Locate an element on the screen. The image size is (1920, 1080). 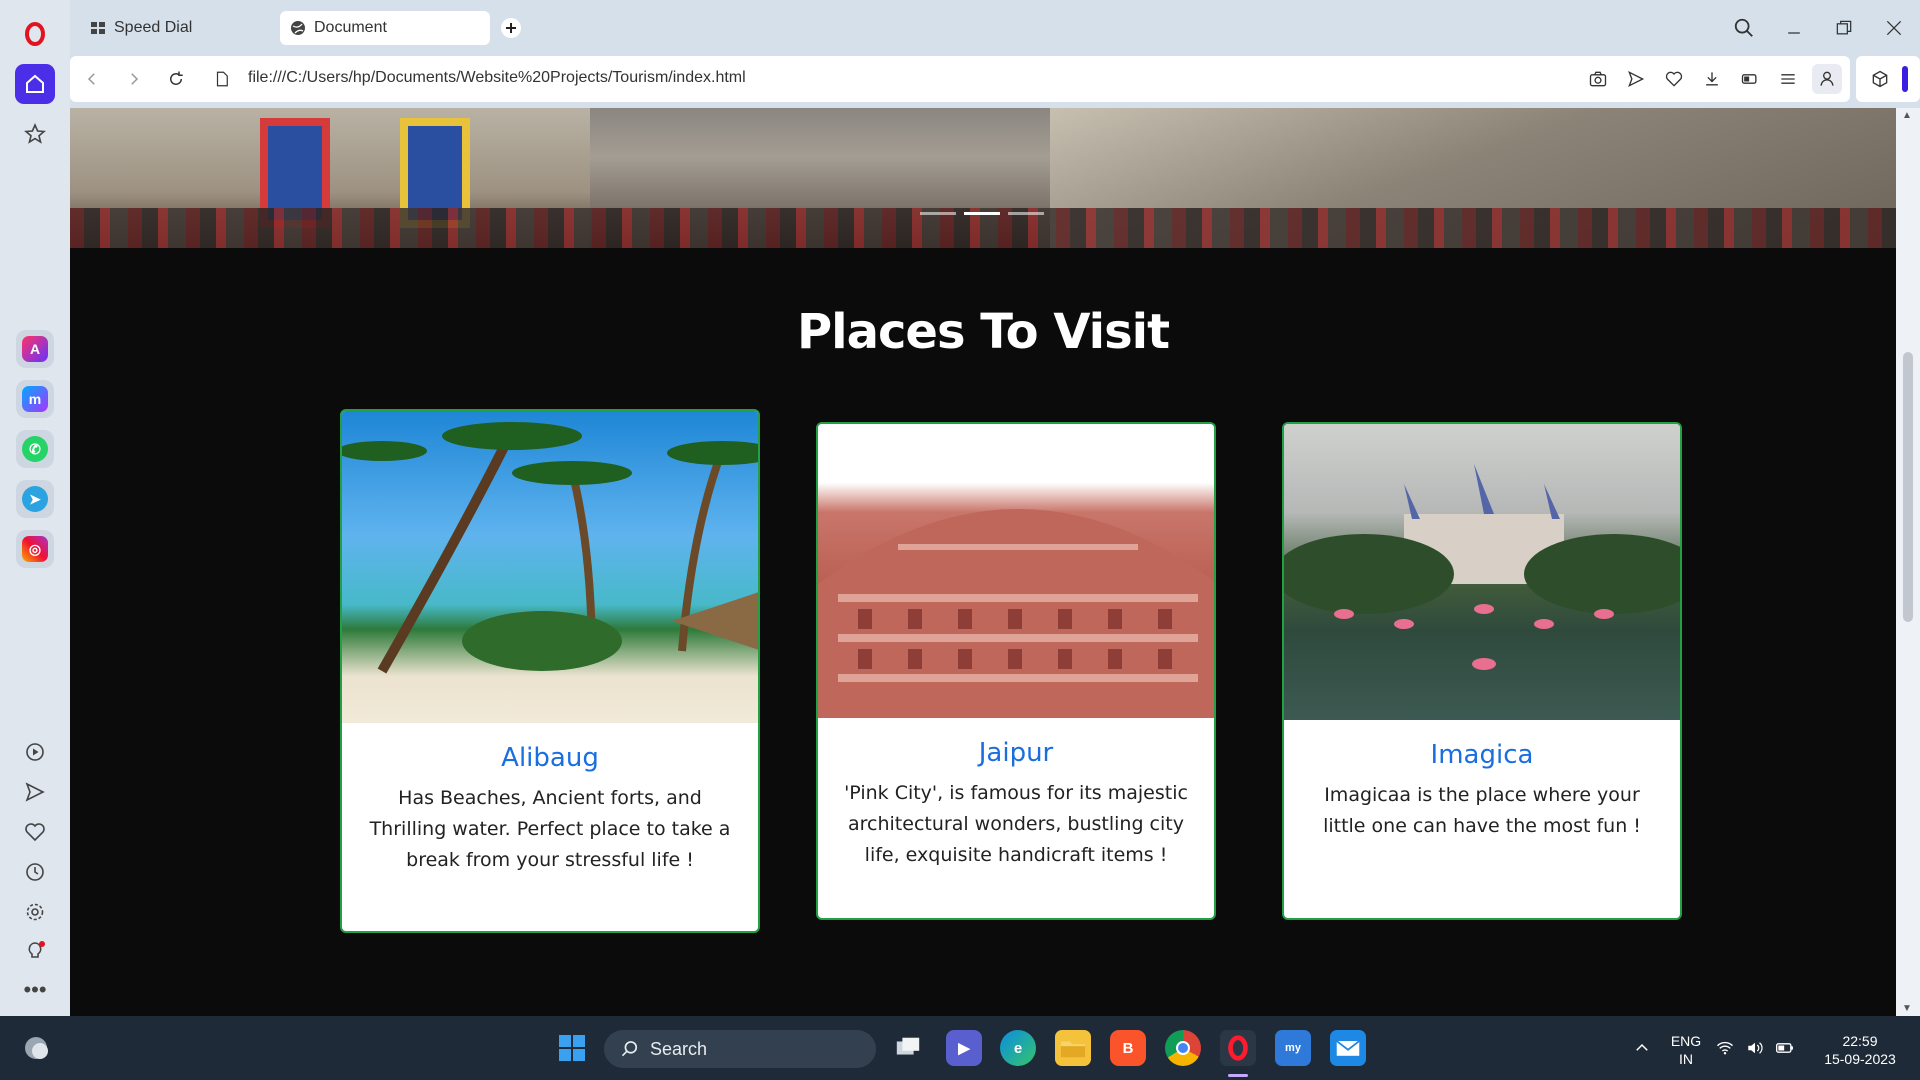
carousel-indicator-active is located at coordinates (982, 213).